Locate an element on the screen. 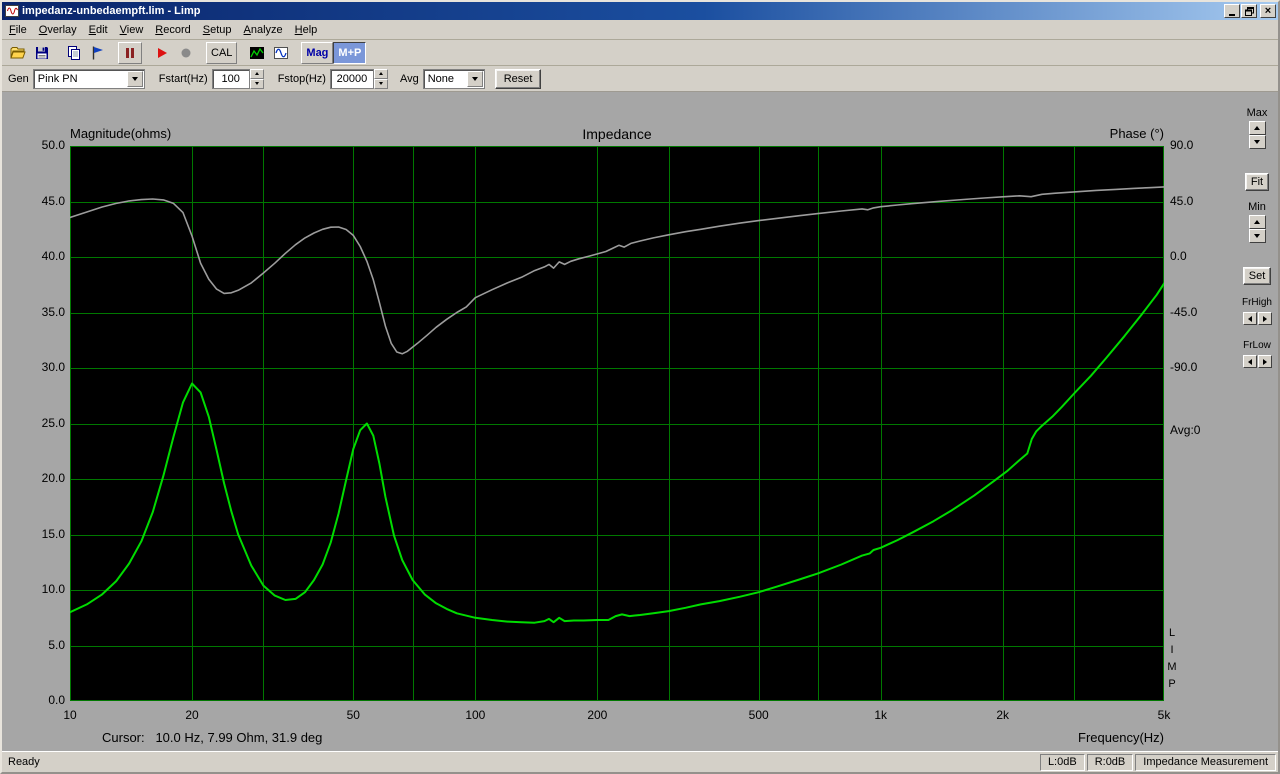 The height and width of the screenshot is (774, 1280). play-icon is located at coordinates (162, 52).